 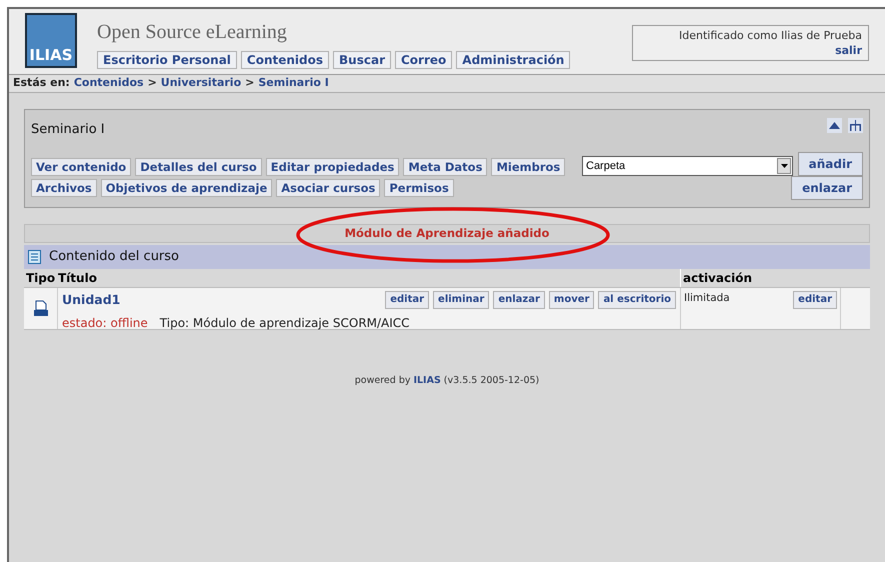 What do you see at coordinates (461, 300) in the screenshot?
I see `item-action-button: eliminar` at bounding box center [461, 300].